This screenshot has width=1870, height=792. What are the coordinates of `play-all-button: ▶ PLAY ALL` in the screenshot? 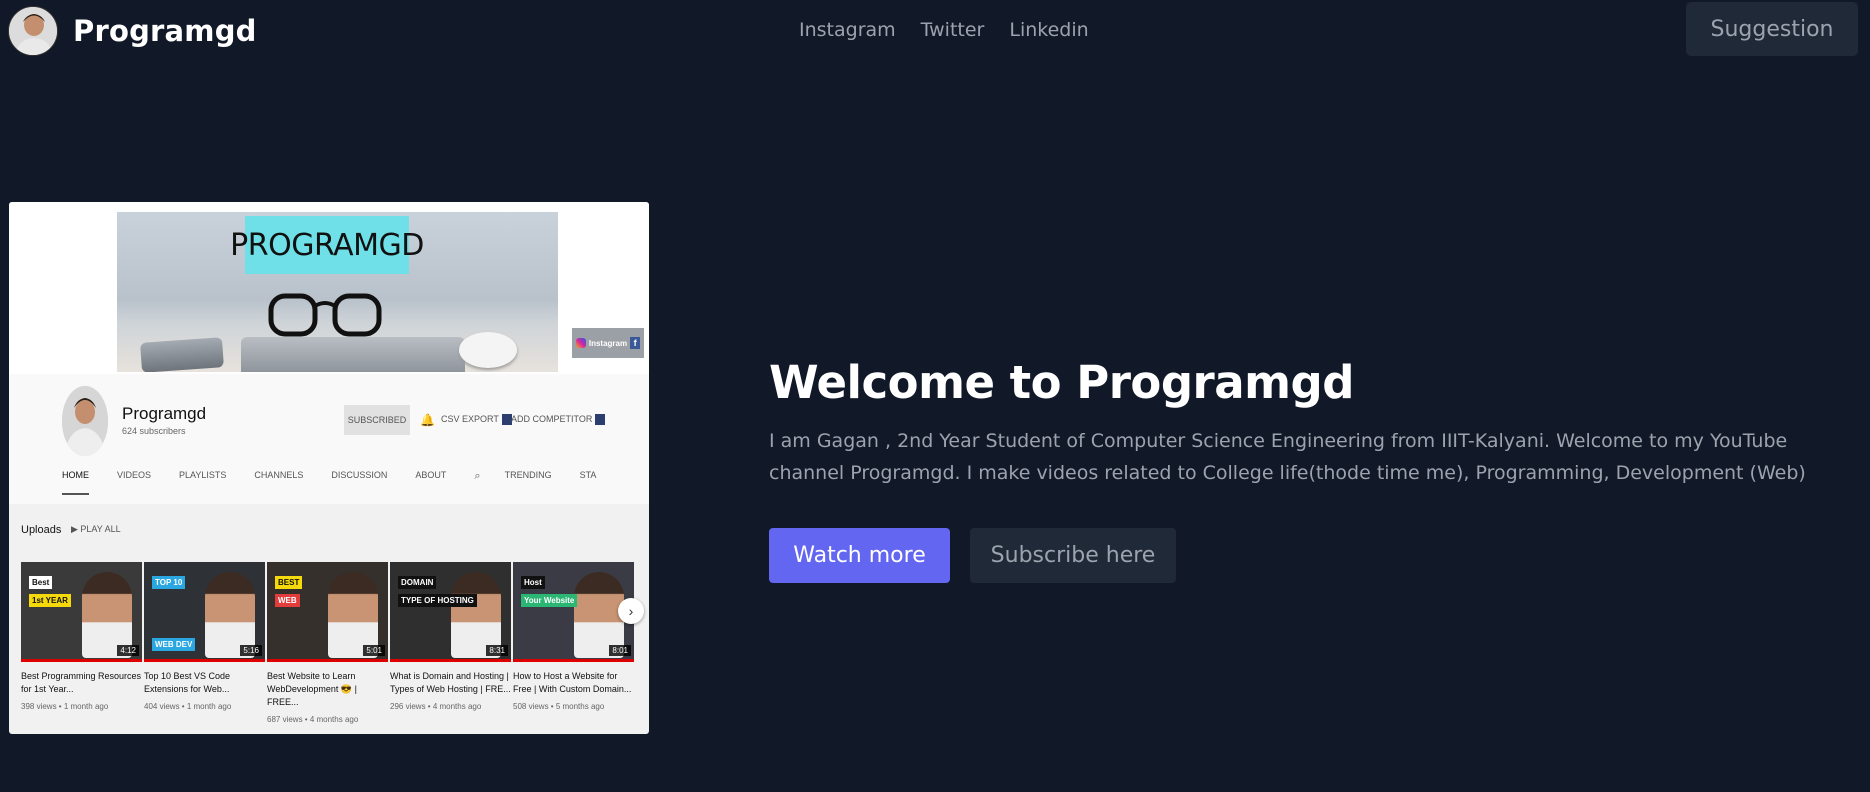 It's located at (96, 529).